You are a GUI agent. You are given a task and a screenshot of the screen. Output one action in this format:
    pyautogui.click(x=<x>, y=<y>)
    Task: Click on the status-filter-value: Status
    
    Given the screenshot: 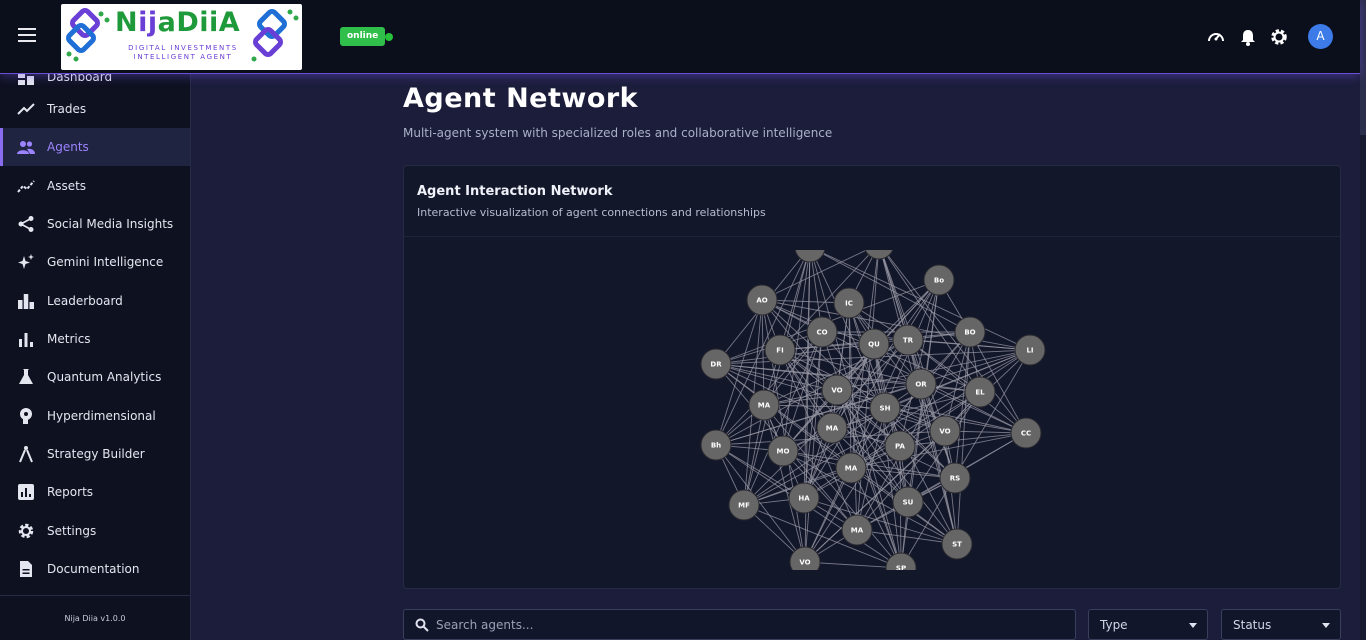 What is the action you would take?
    pyautogui.click(x=1252, y=625)
    